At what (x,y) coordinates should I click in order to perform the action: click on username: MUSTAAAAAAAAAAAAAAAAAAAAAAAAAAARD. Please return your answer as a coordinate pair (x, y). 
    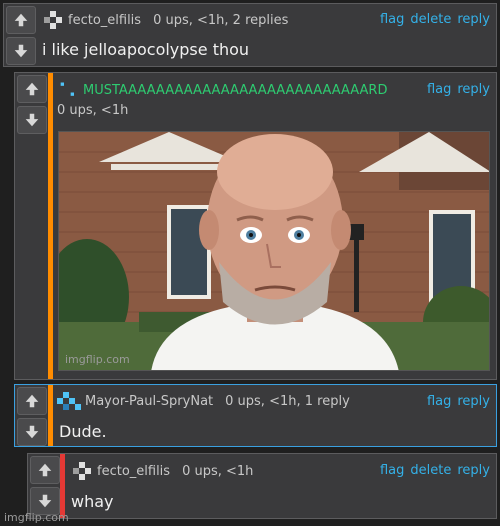
    Looking at the image, I should click on (235, 90).